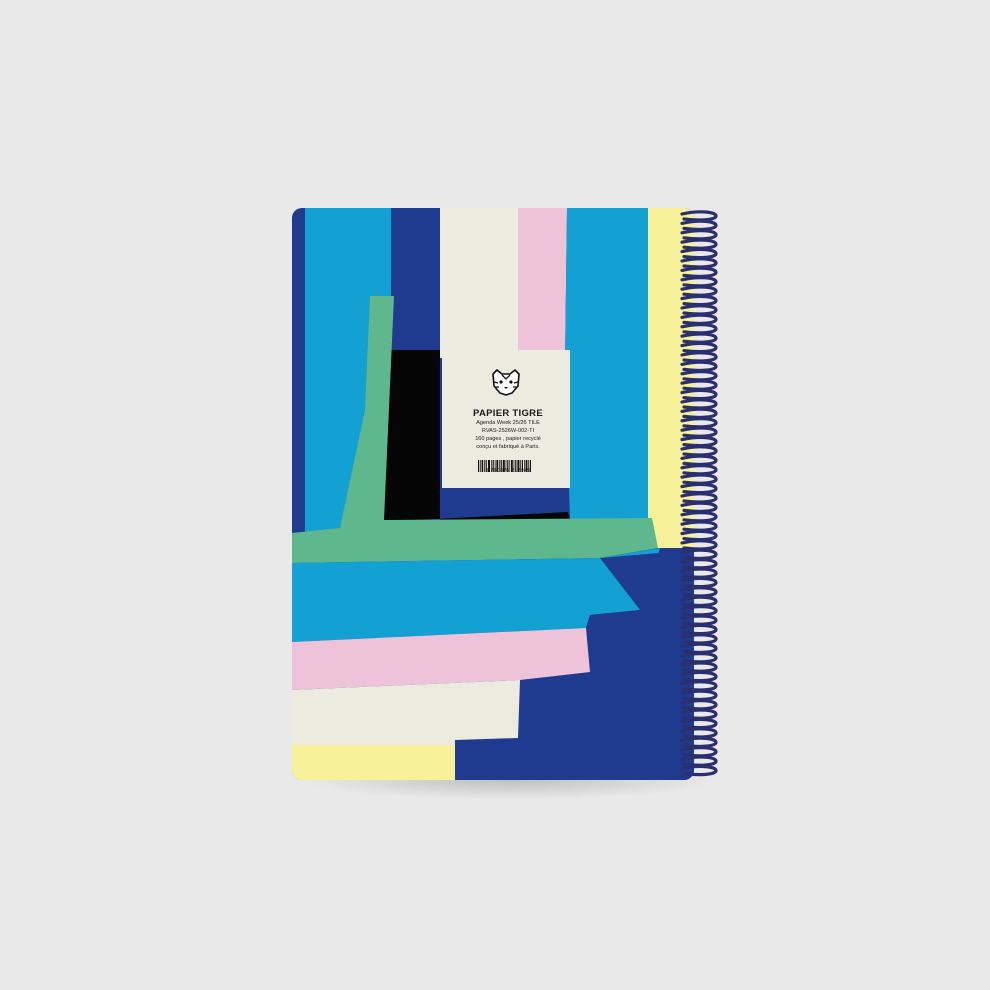 The width and height of the screenshot is (990, 990). What do you see at coordinates (608, 364) in the screenshot?
I see `cyan-band-right` at bounding box center [608, 364].